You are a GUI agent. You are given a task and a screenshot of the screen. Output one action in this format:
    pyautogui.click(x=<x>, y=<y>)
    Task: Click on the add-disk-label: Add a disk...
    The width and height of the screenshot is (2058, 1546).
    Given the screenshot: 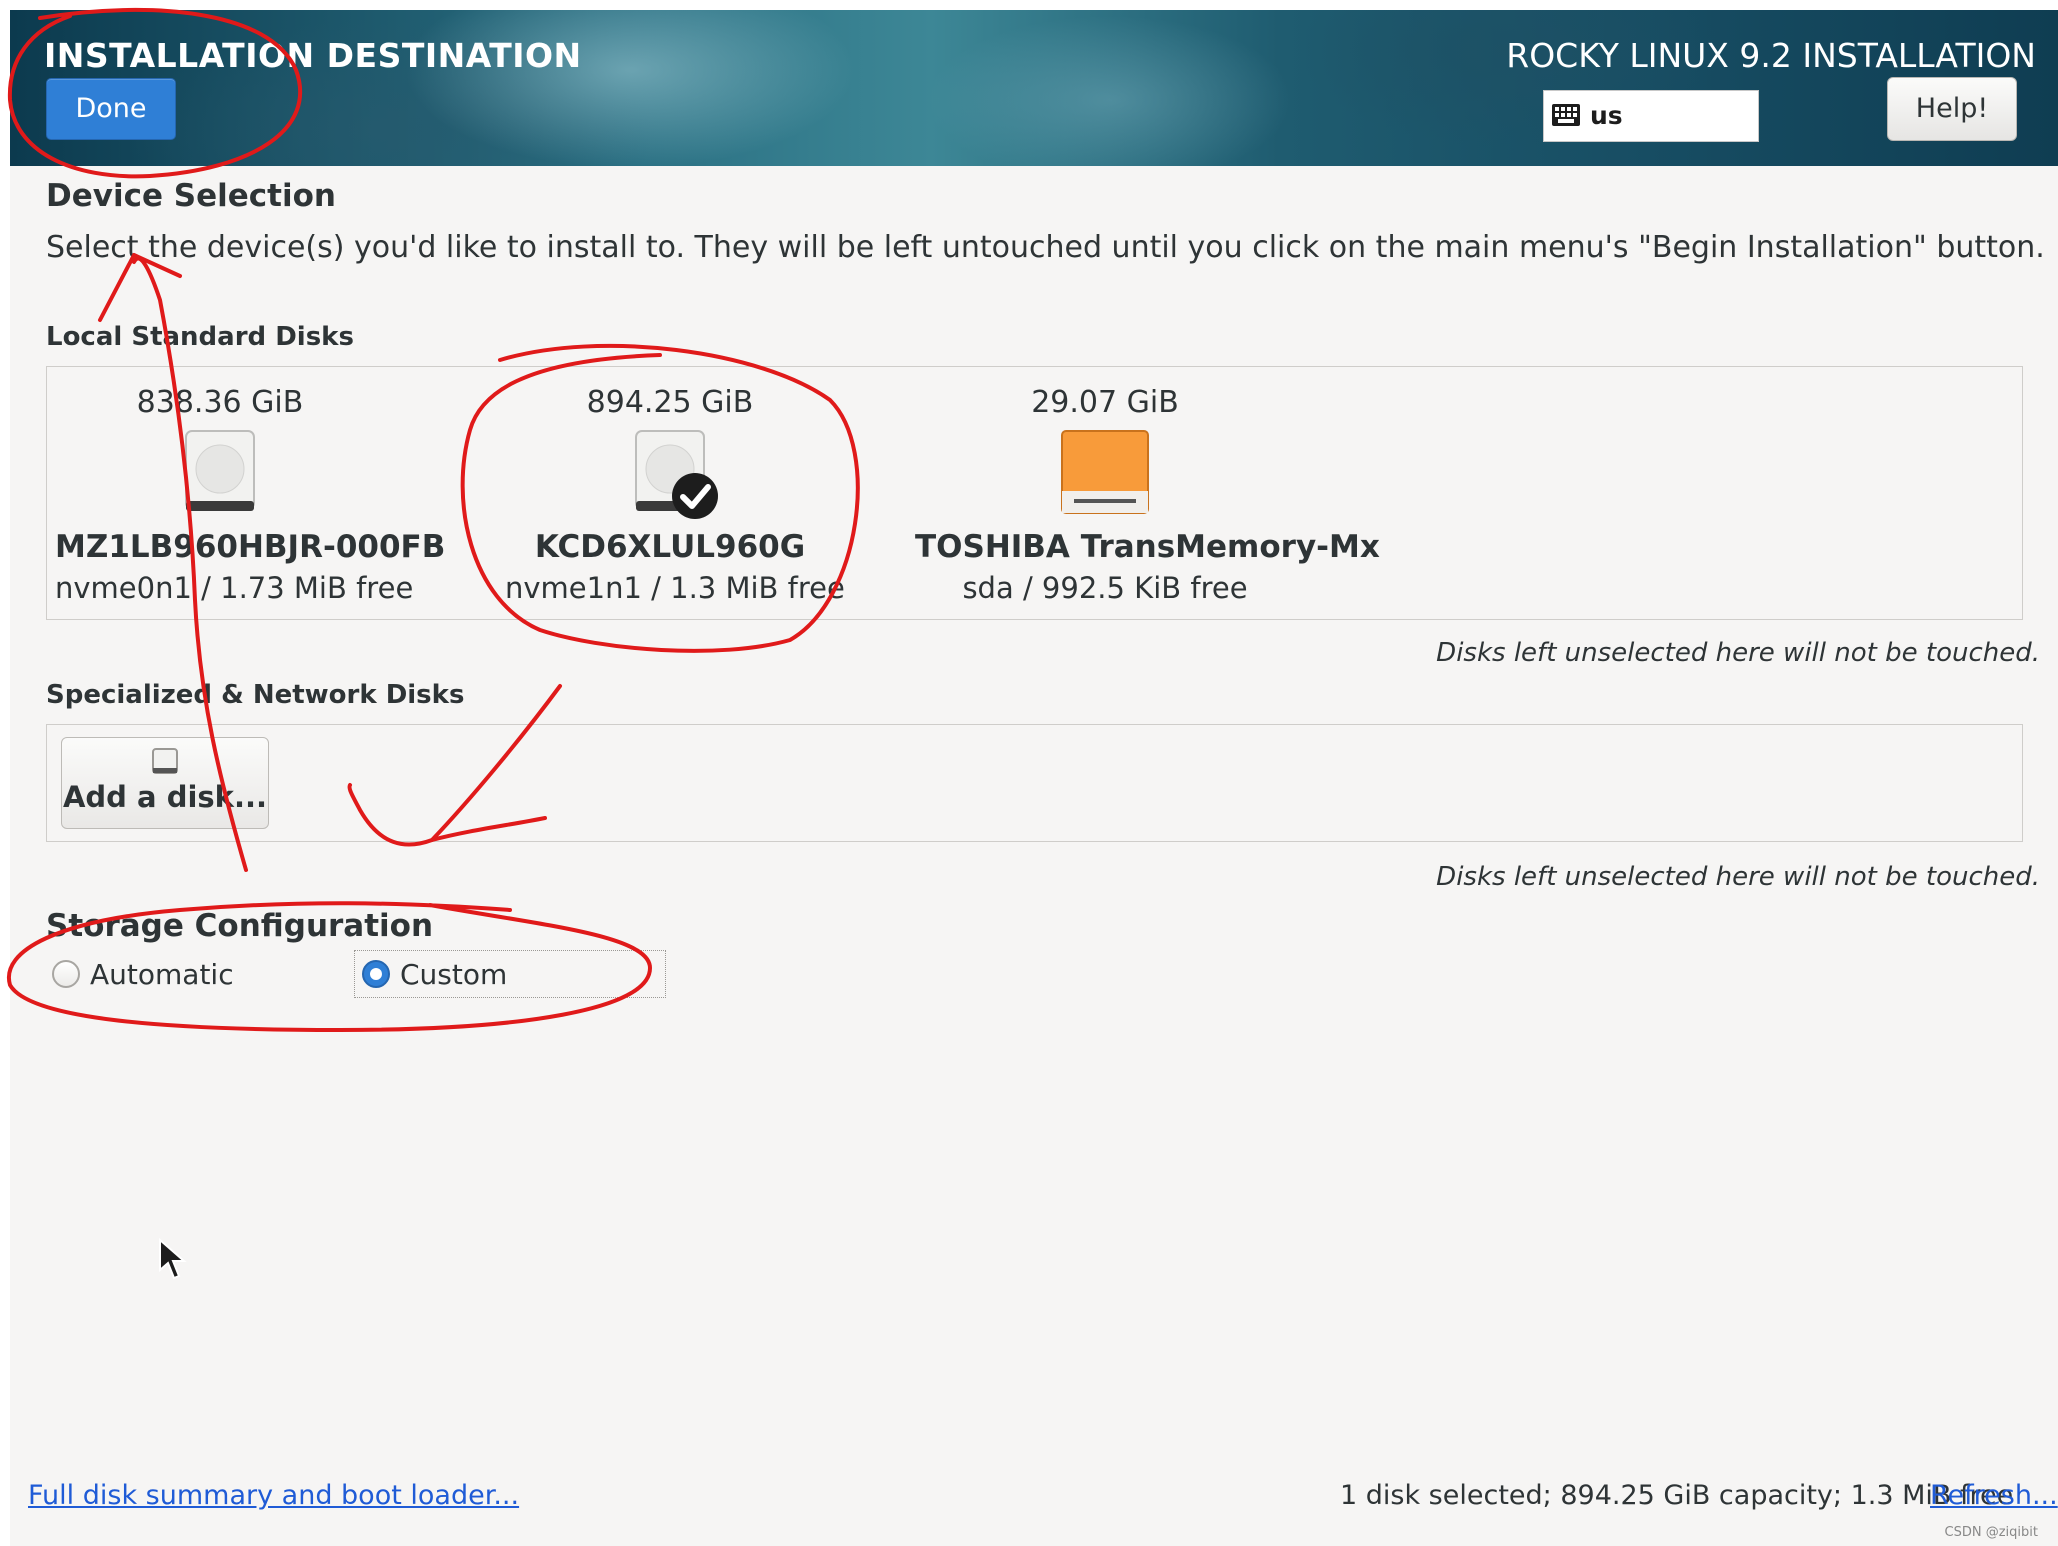 What is the action you would take?
    pyautogui.click(x=165, y=797)
    